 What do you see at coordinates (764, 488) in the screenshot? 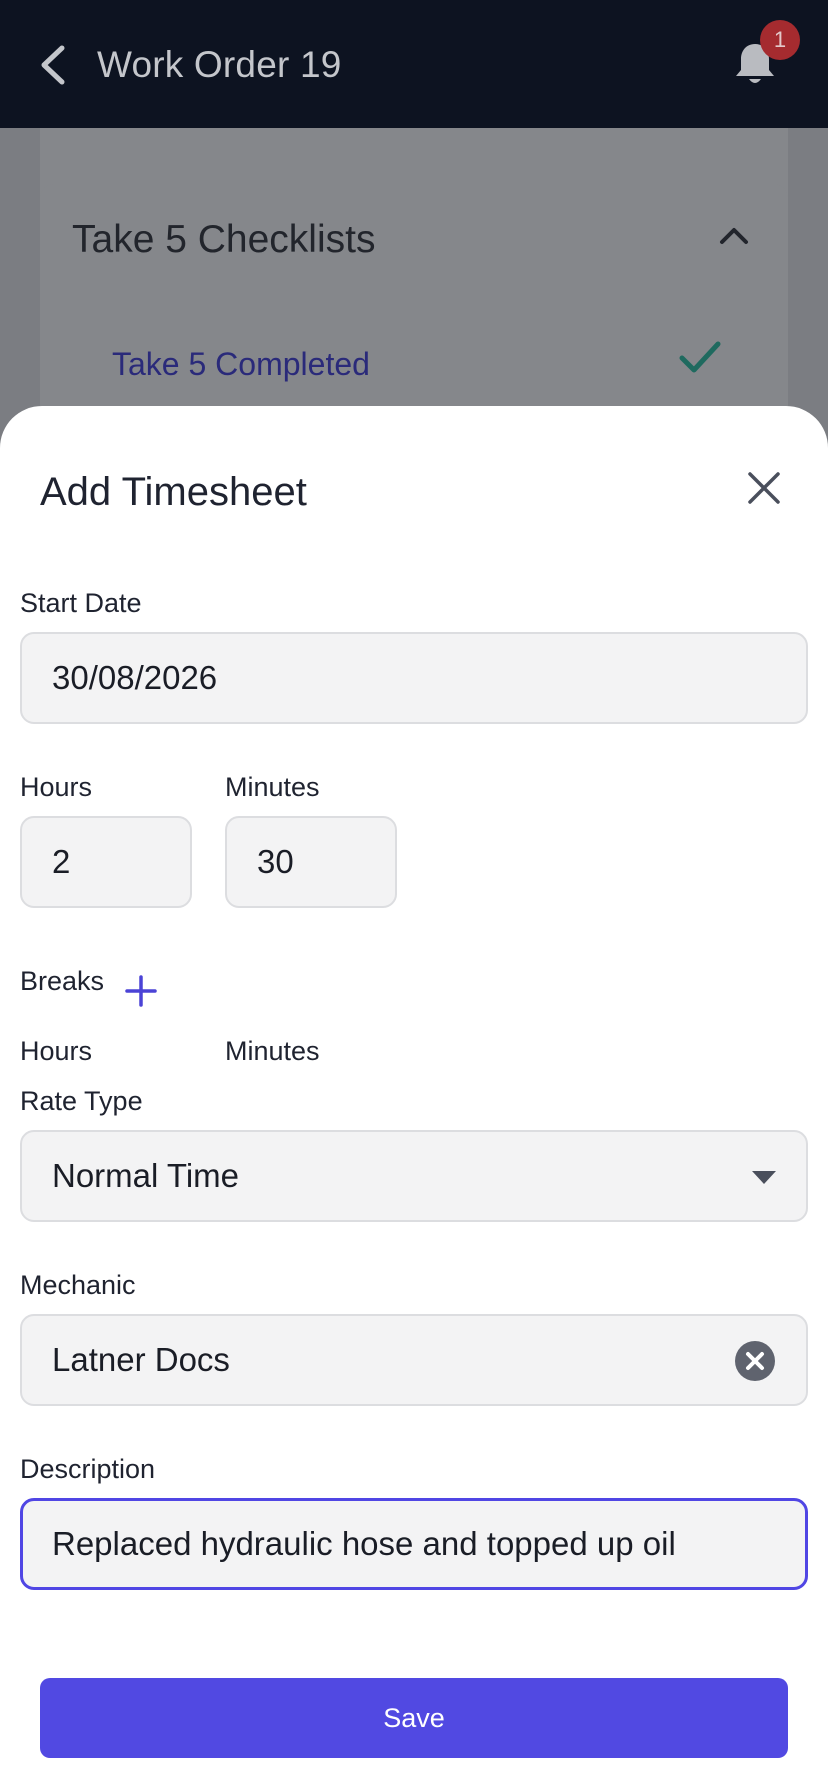
I see `close-icon` at bounding box center [764, 488].